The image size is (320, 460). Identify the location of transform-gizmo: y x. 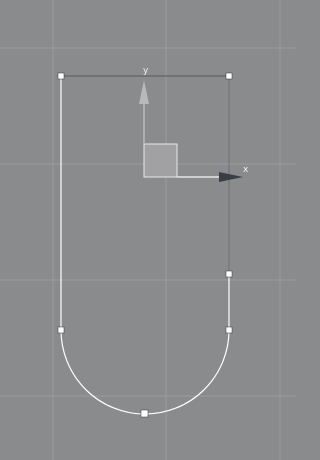
(194, 124).